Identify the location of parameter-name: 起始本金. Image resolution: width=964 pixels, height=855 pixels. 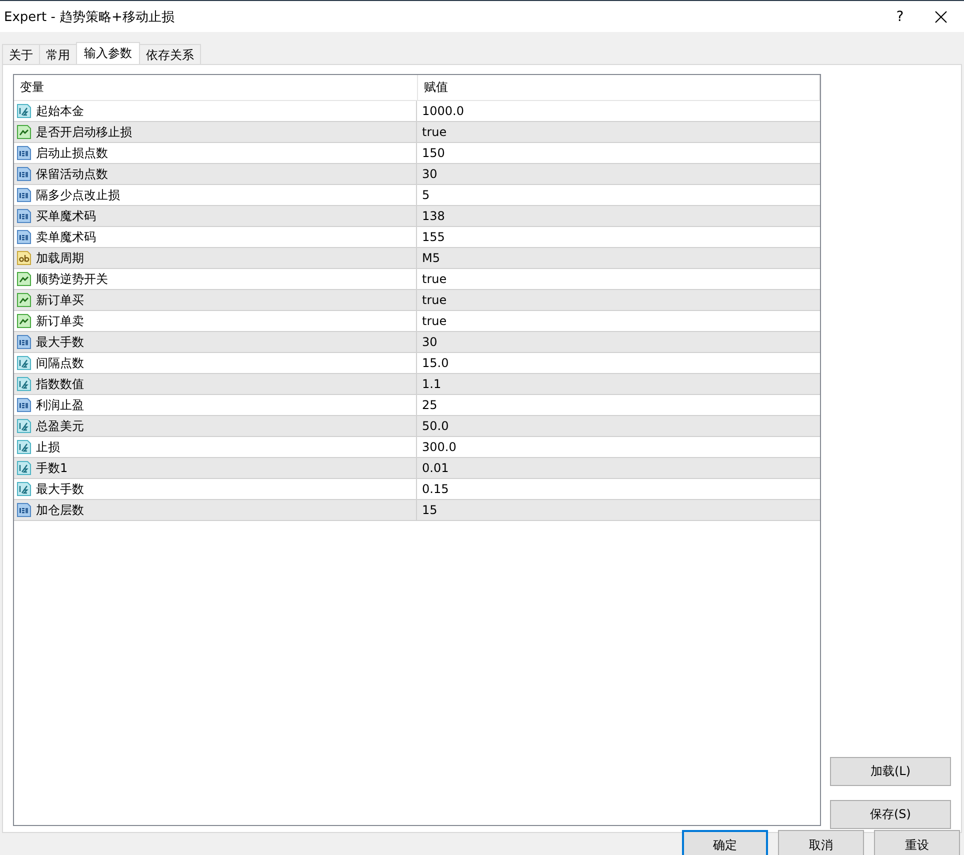
(60, 111).